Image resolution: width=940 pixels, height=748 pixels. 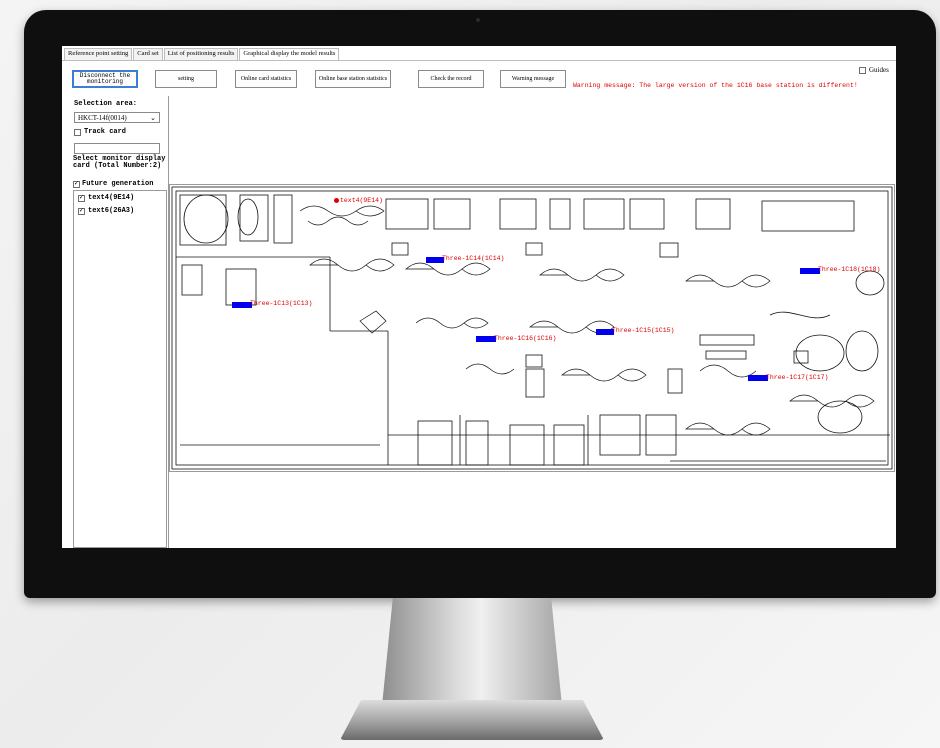 I want to click on guides-toggle: Guides, so click(x=874, y=70).